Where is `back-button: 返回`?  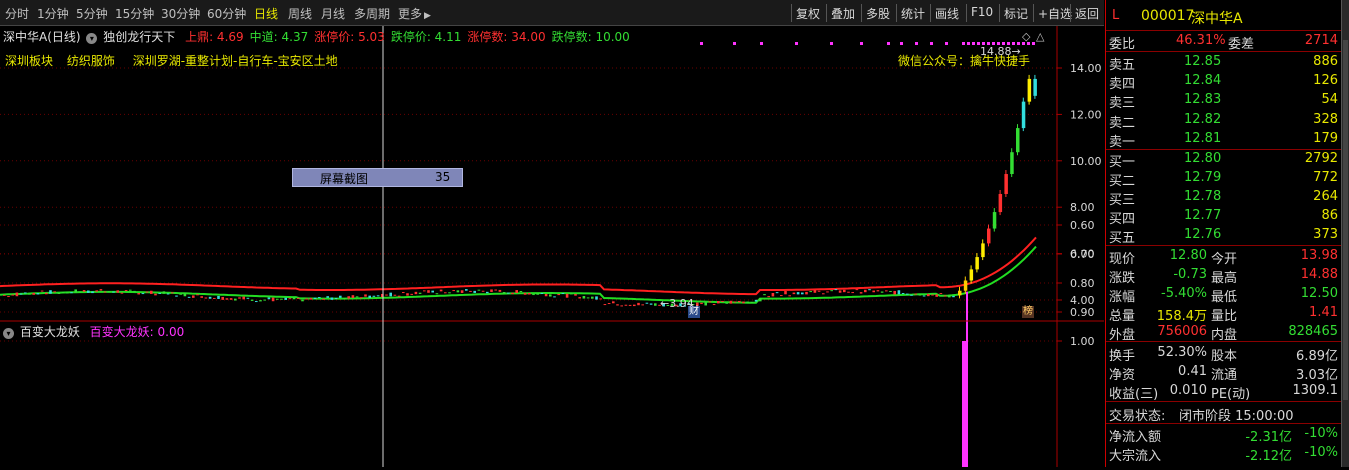 back-button: 返回 is located at coordinates (1086, 13).